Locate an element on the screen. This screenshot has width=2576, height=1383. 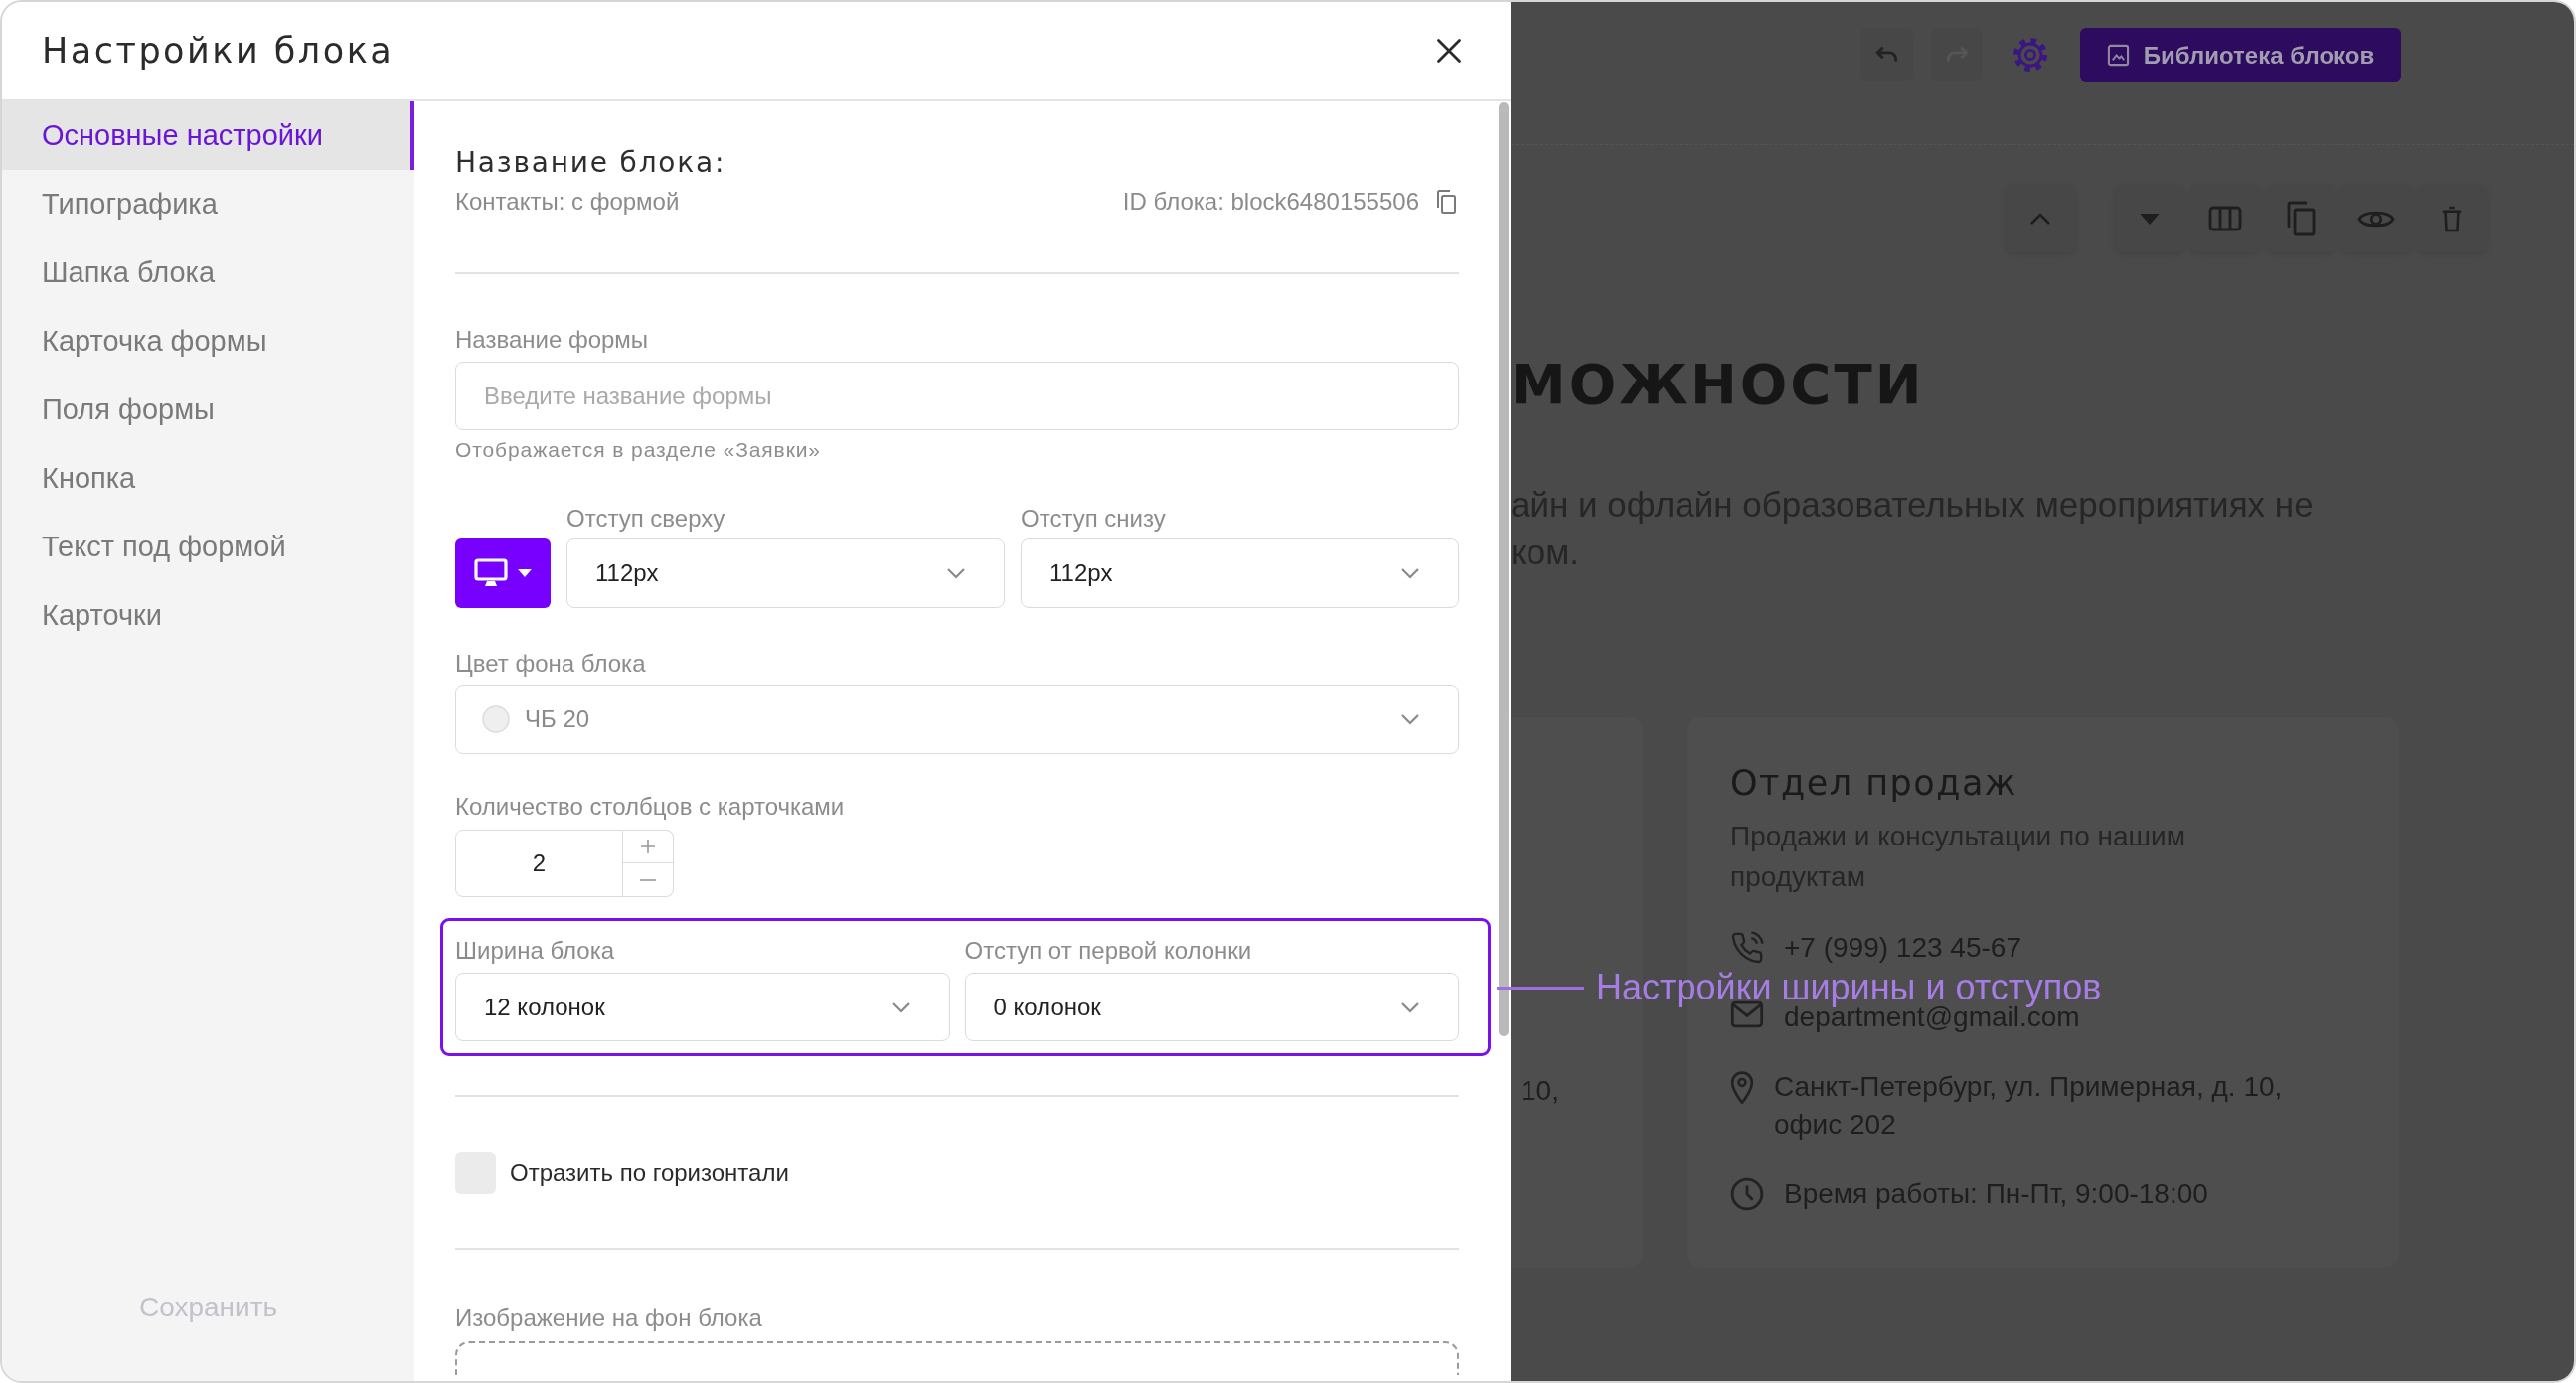
plus-icon is located at coordinates (648, 847).